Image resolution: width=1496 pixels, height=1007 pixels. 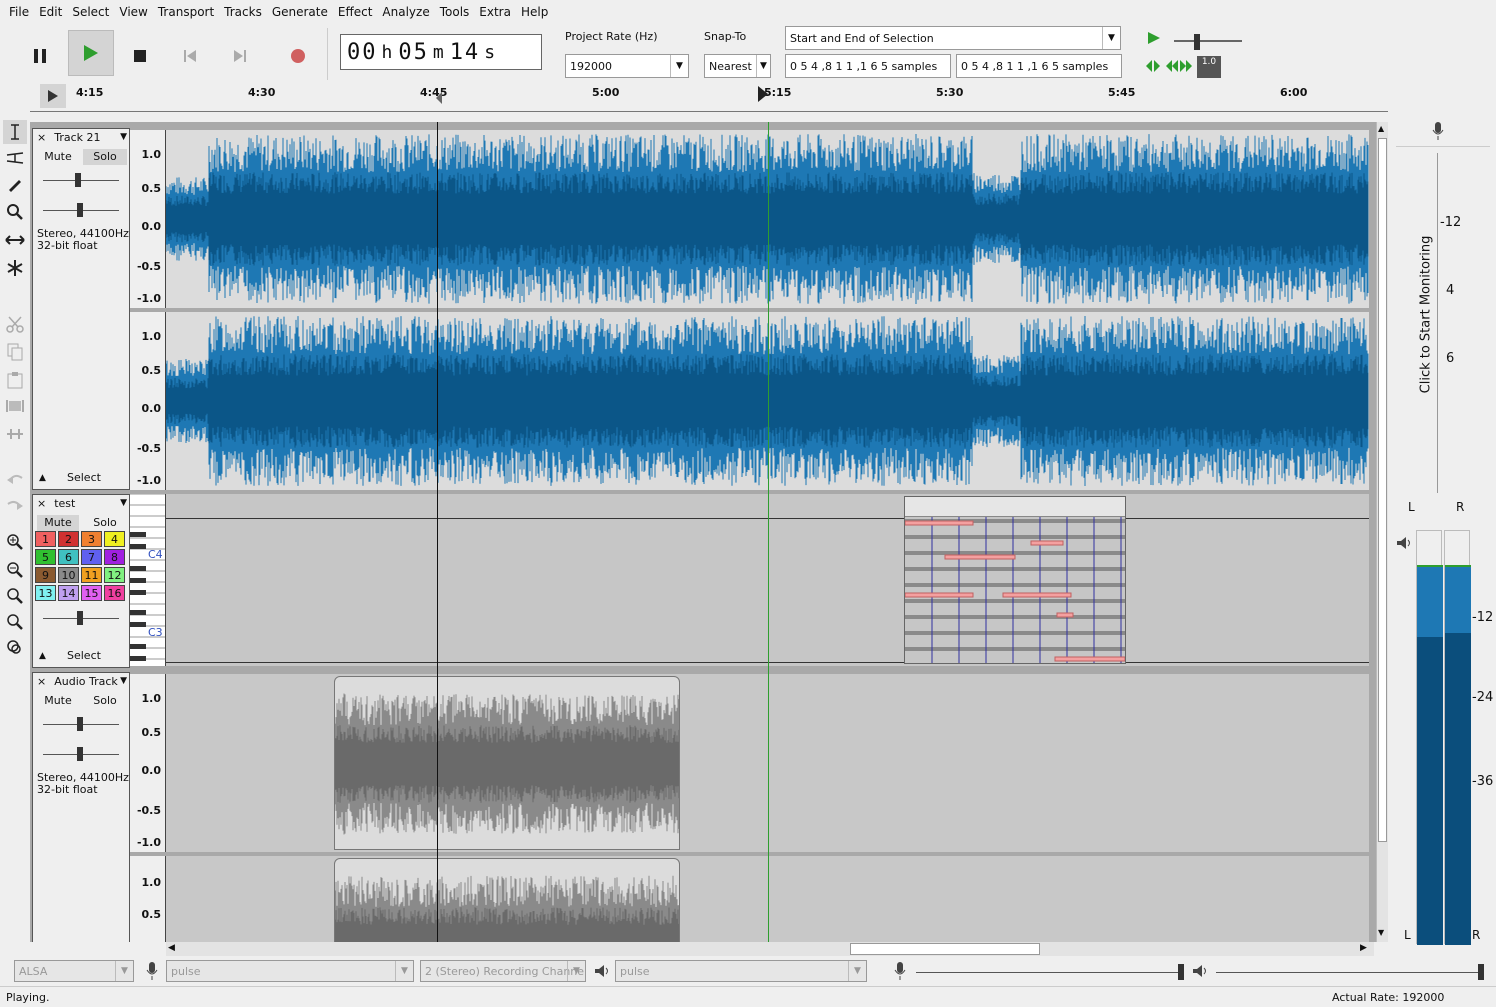 I want to click on menu-transport: Transport, so click(x=186, y=12).